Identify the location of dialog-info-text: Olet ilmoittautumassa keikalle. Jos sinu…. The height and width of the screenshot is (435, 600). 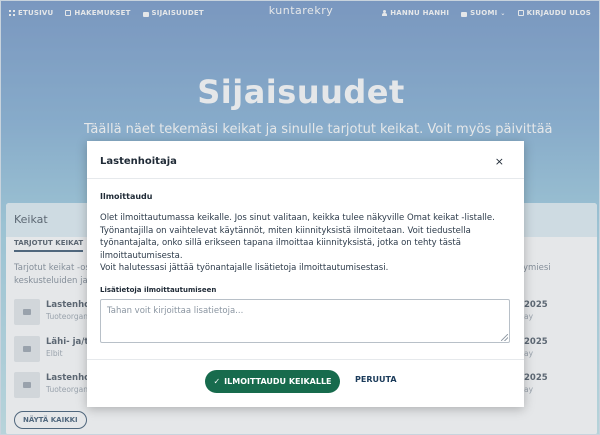
(297, 237).